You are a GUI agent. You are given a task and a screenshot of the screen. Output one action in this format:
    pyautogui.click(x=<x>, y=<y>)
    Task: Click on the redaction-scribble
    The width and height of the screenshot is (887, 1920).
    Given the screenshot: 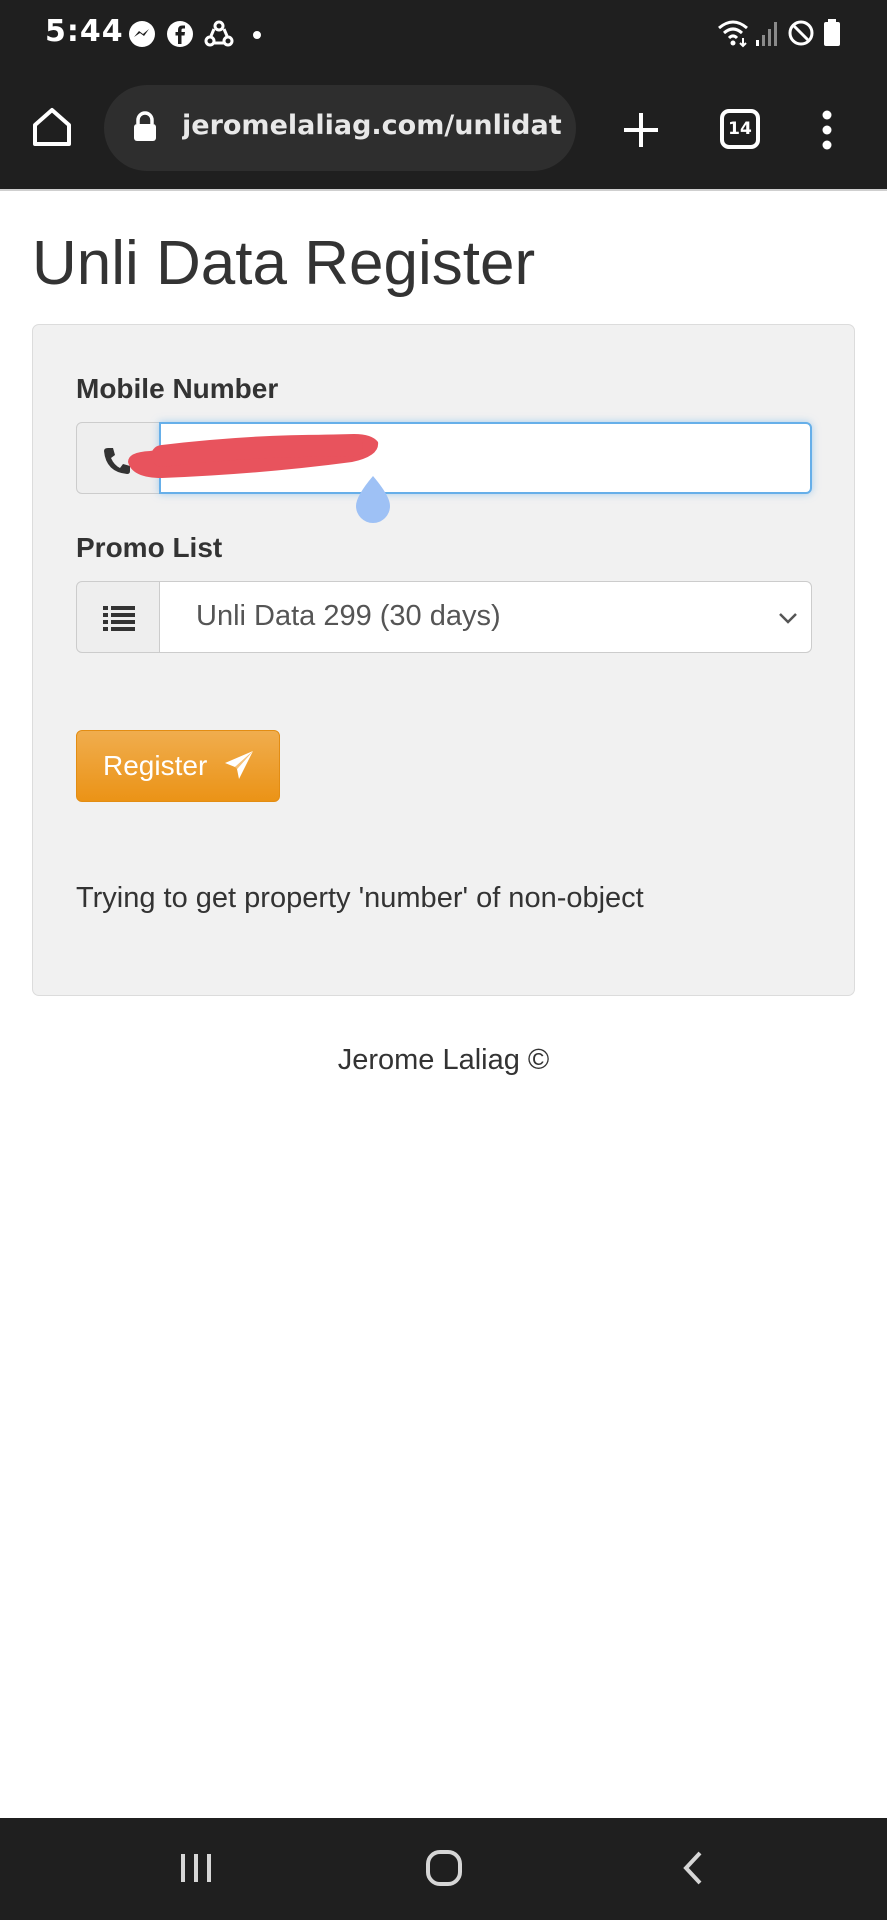 What is the action you would take?
    pyautogui.click(x=253, y=456)
    